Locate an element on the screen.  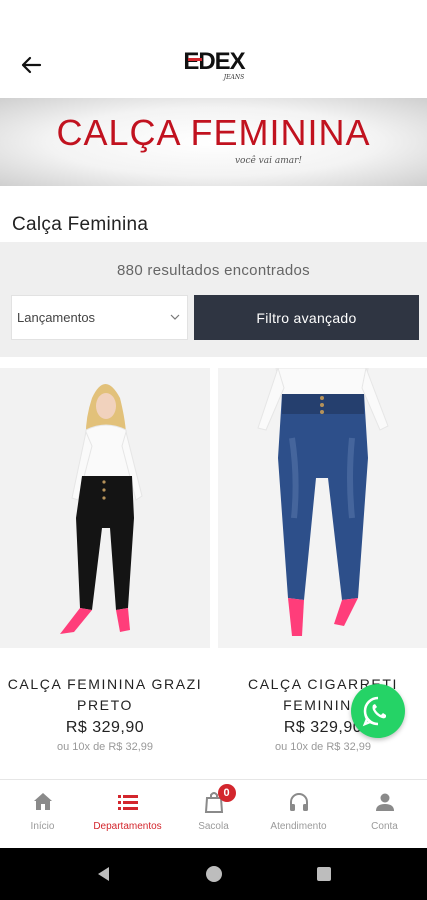
system-home-icon is located at coordinates (214, 874).